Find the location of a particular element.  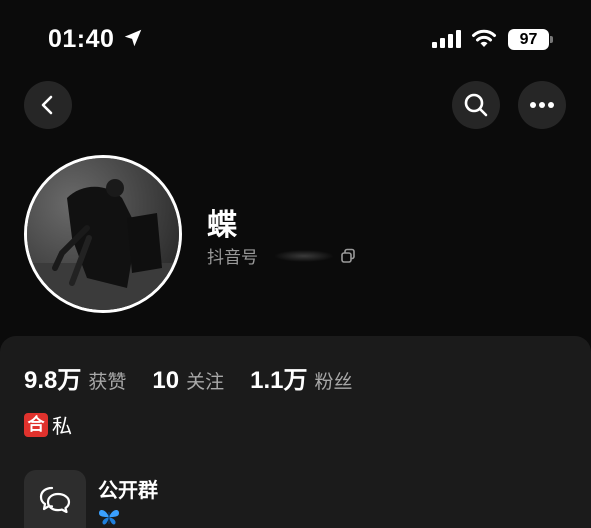

back-button is located at coordinates (48, 105).